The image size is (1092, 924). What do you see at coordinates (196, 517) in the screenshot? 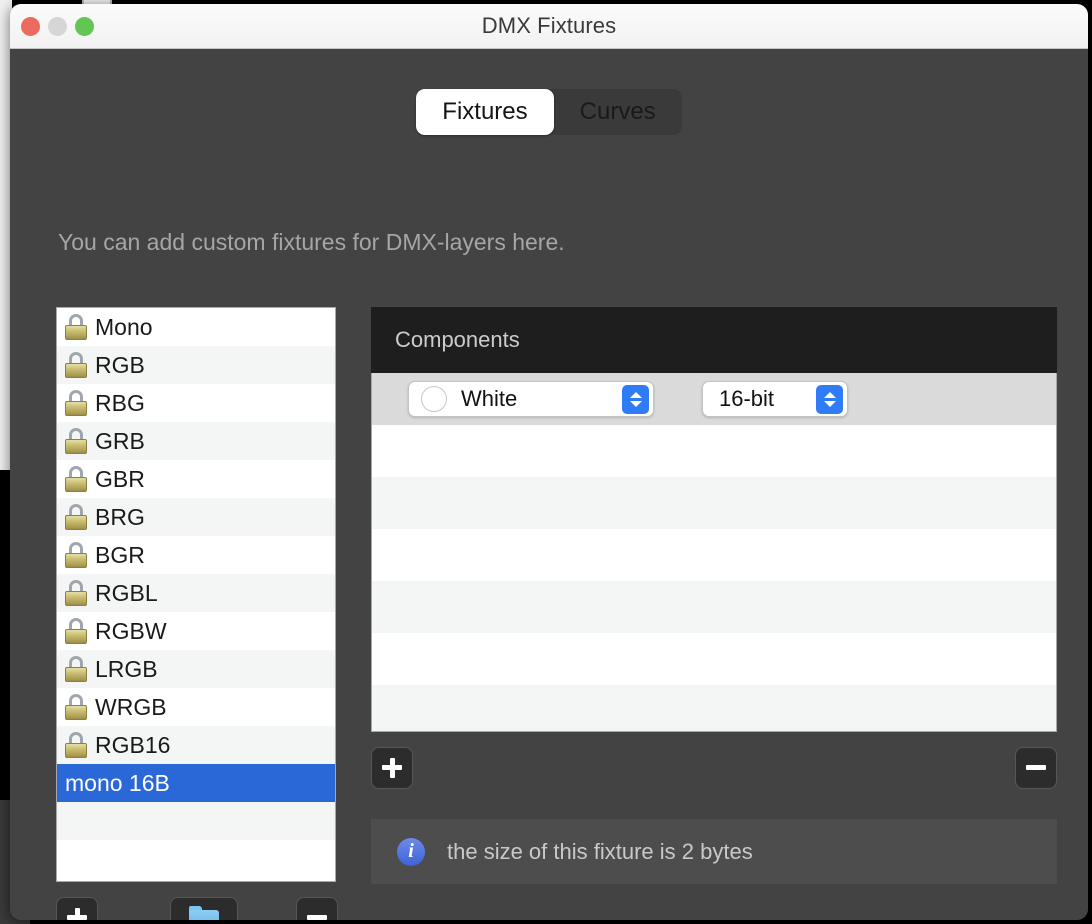
I see `list-item: BRG` at bounding box center [196, 517].